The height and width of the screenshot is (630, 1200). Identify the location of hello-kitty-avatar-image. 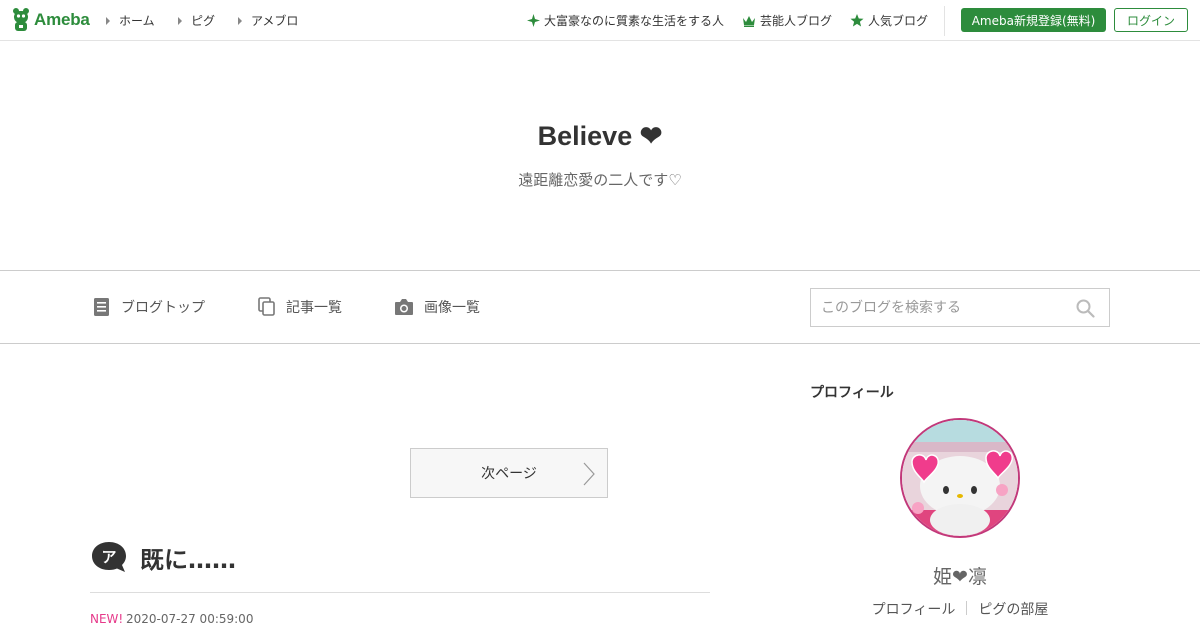
(960, 478).